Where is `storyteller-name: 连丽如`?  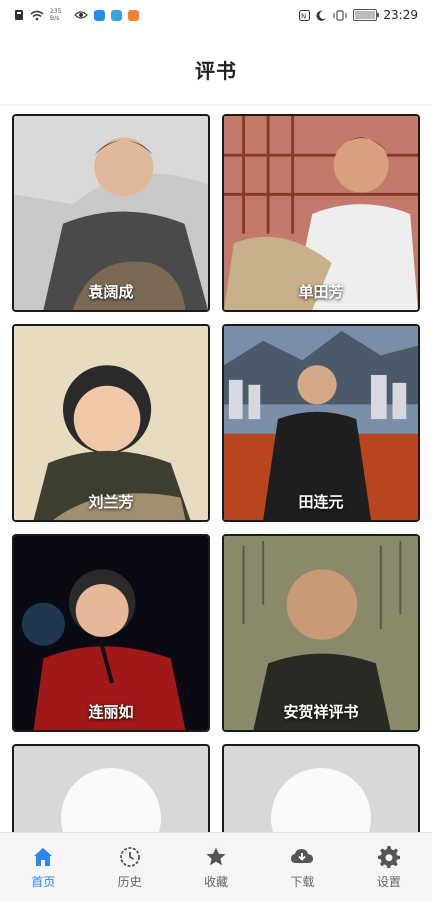 storyteller-name: 连丽如 is located at coordinates (111, 712).